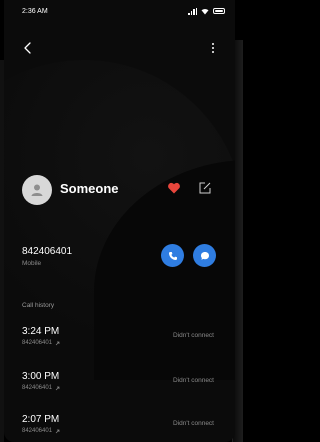  I want to click on status-bar: 2:36 AM, so click(119, 11).